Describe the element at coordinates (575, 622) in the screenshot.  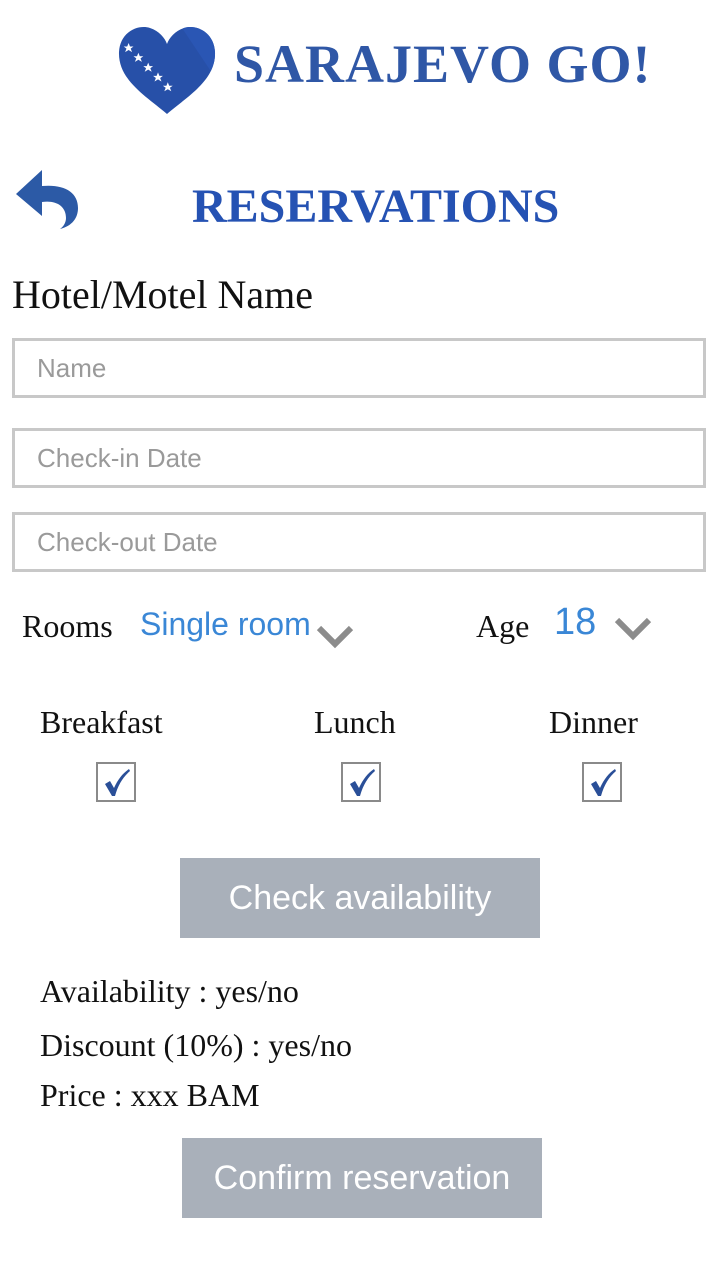
I see `age-select-value: 18` at that location.